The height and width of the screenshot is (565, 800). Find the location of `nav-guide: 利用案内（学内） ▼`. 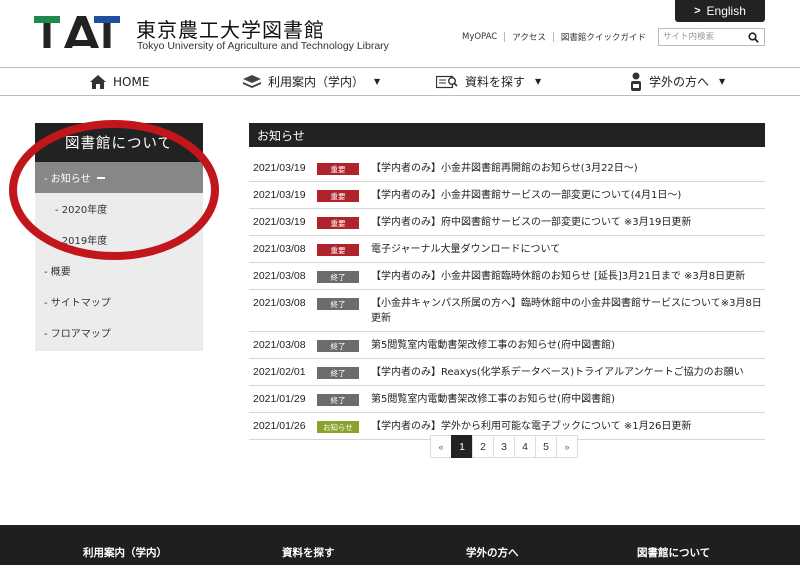

nav-guide: 利用案内（学内） ▼ is located at coordinates (311, 81).